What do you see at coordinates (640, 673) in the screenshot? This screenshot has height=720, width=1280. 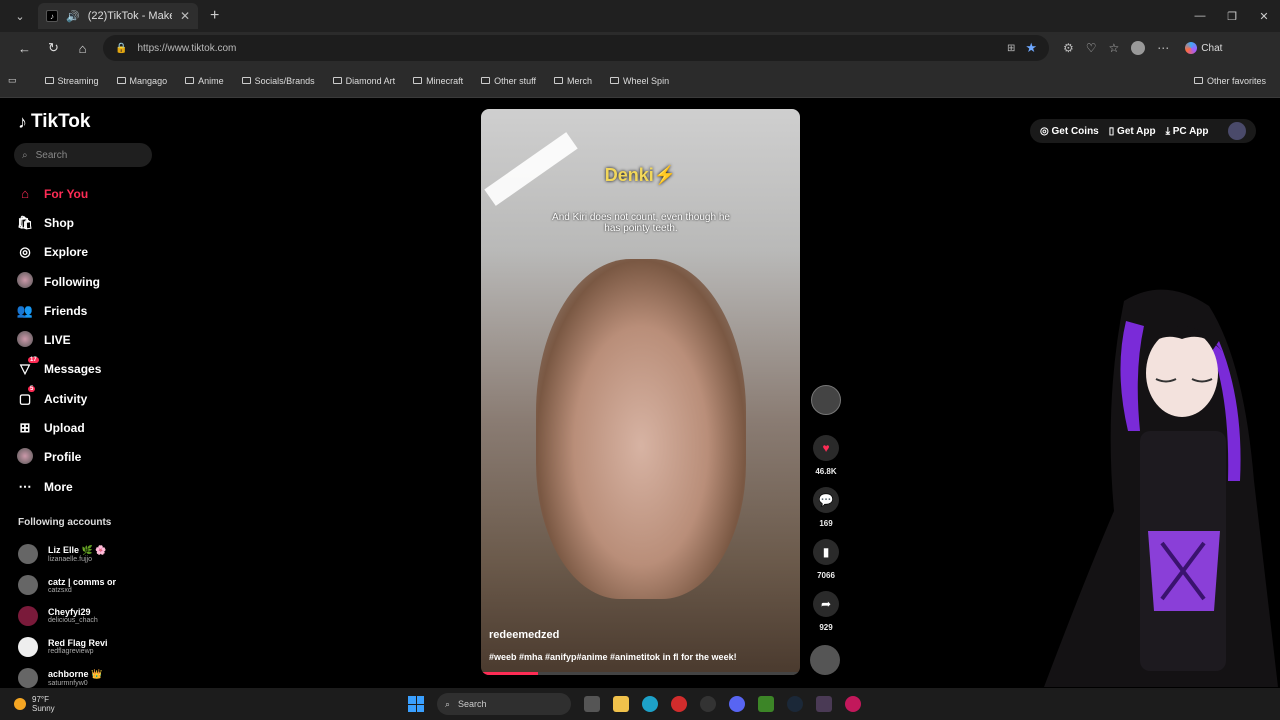 I see `video-progress-bar` at bounding box center [640, 673].